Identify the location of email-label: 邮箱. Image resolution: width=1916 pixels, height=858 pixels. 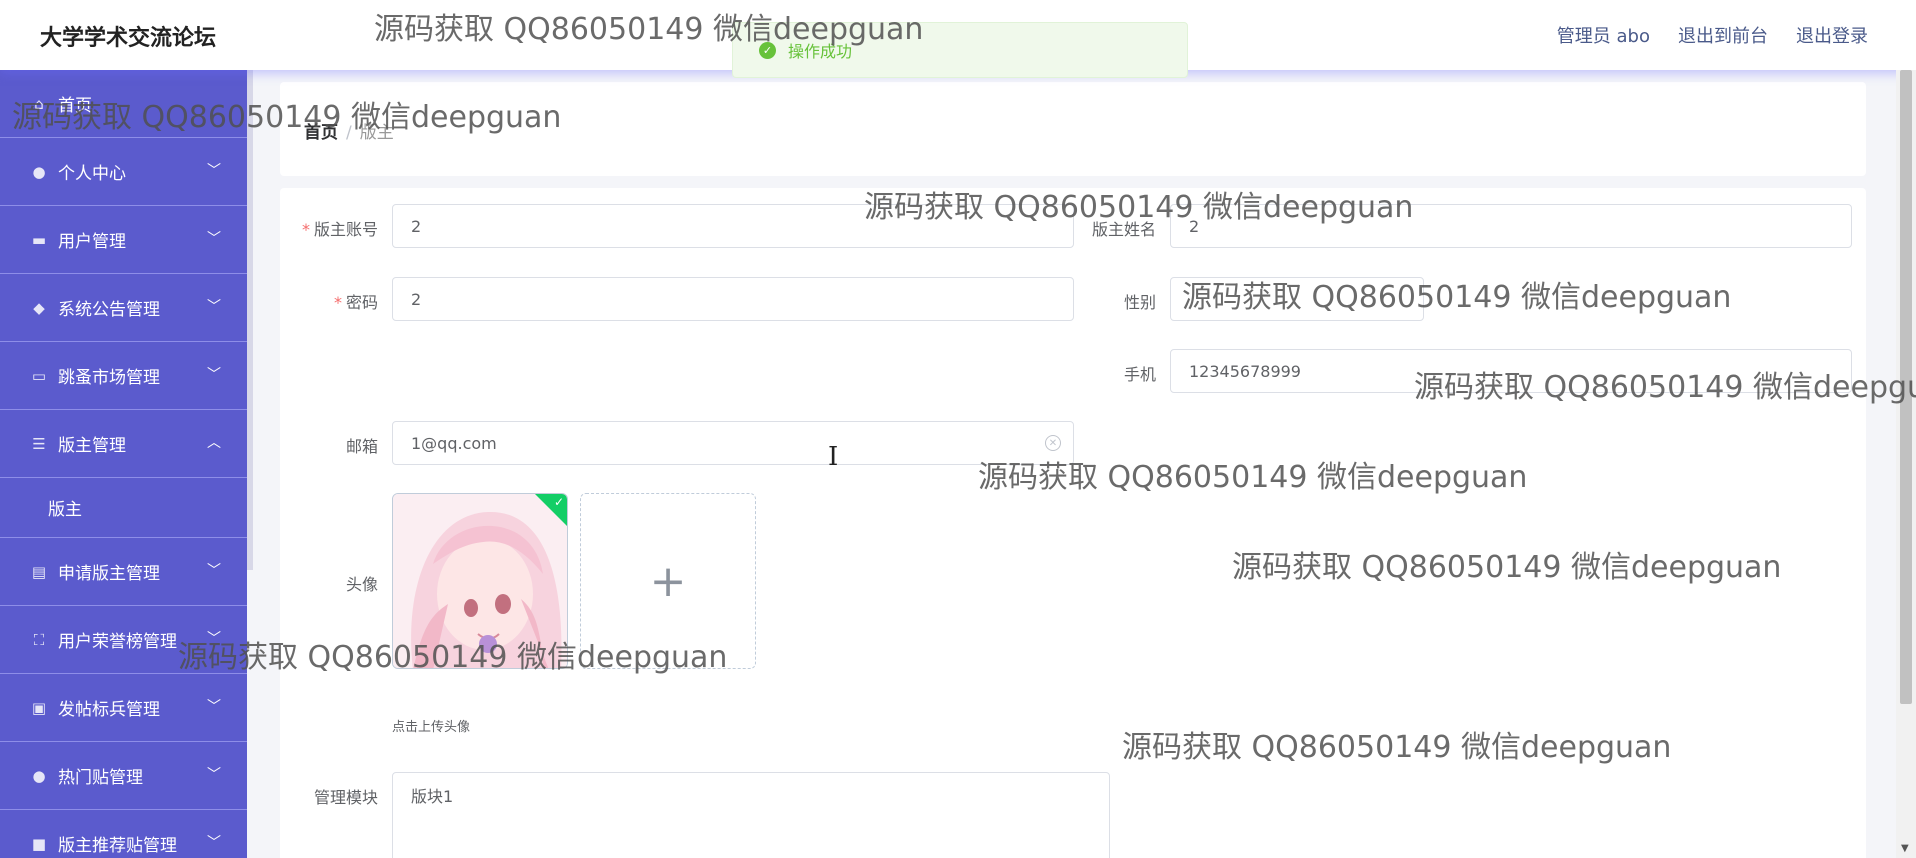
(361, 446).